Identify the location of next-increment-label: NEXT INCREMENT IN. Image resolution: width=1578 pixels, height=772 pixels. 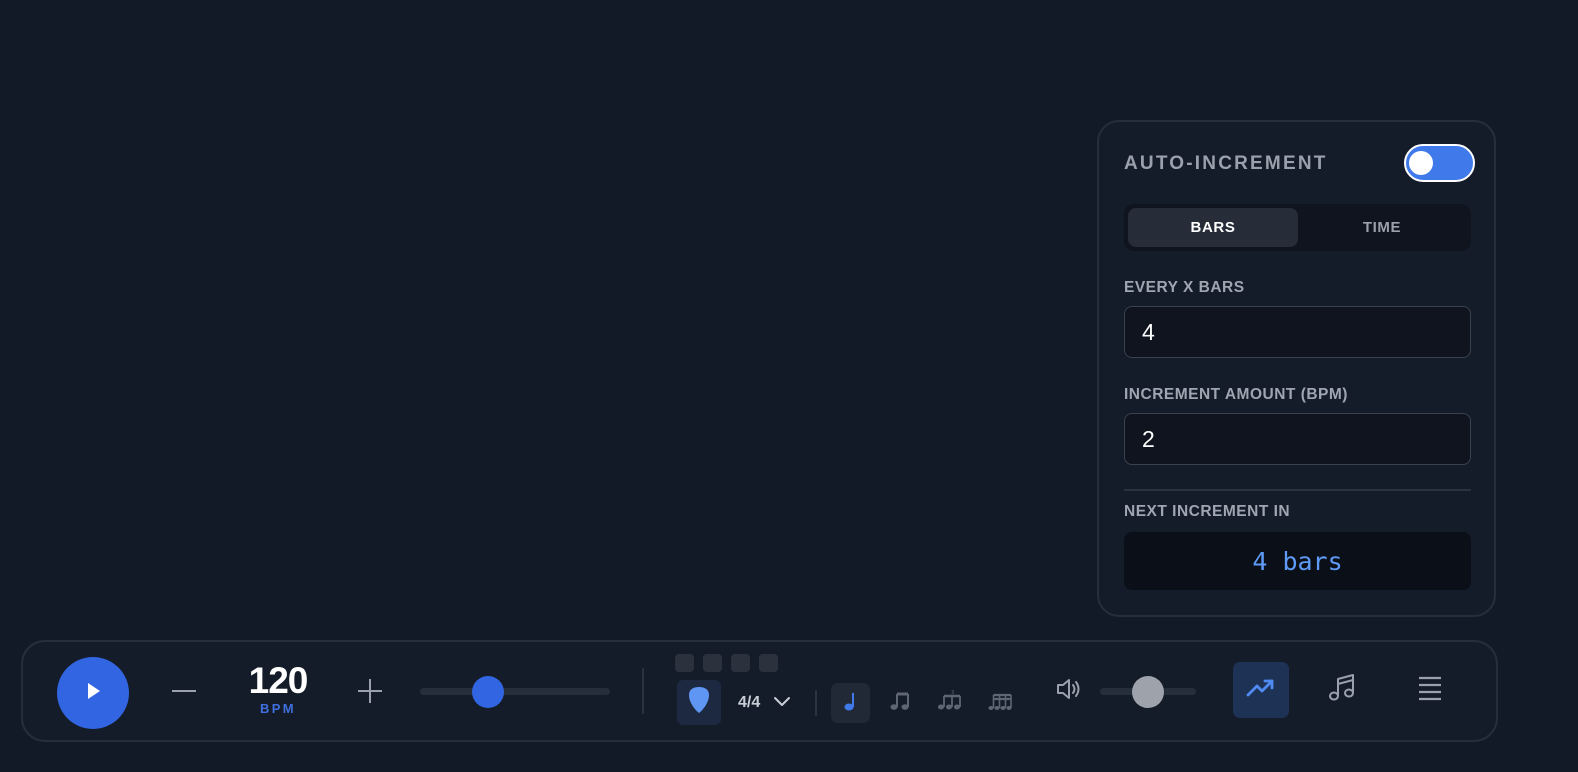
(1207, 511).